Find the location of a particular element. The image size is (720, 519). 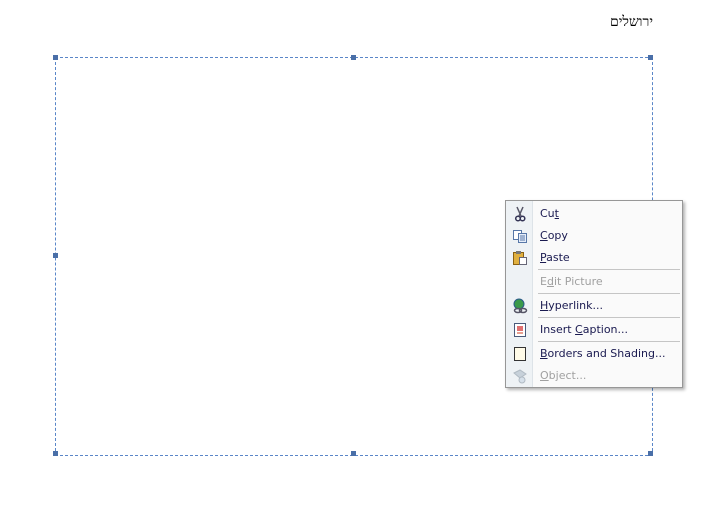

resize-handle-left is located at coordinates (55, 255).